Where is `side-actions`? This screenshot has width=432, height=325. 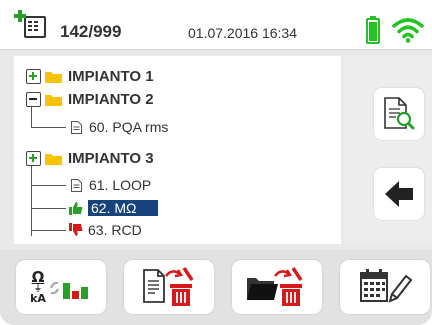
side-actions is located at coordinates (388, 150).